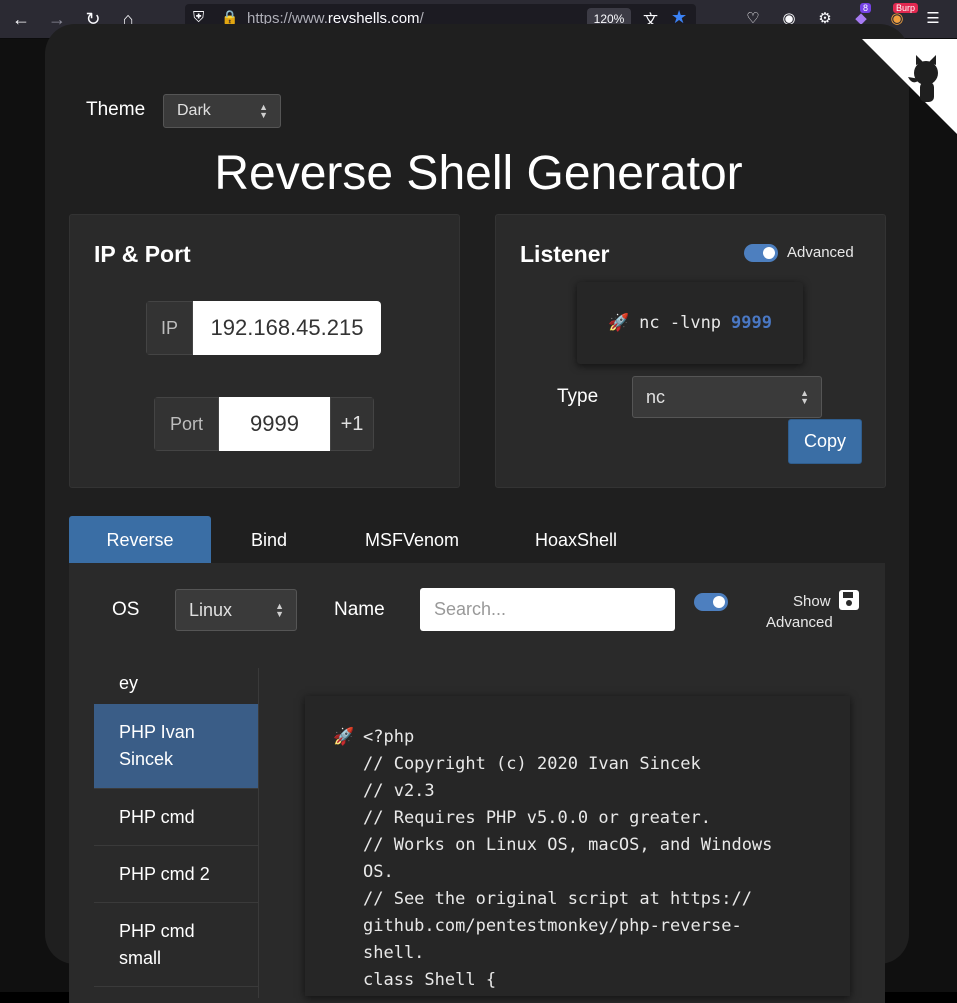 The height and width of the screenshot is (1003, 957). I want to click on name-label: Name, so click(359, 609).